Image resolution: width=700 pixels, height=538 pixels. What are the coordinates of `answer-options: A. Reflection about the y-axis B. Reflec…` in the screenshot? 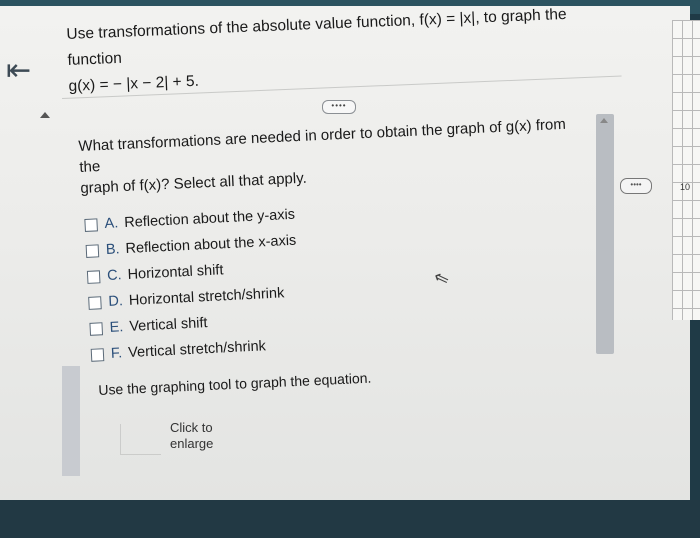 It's located at (237, 282).